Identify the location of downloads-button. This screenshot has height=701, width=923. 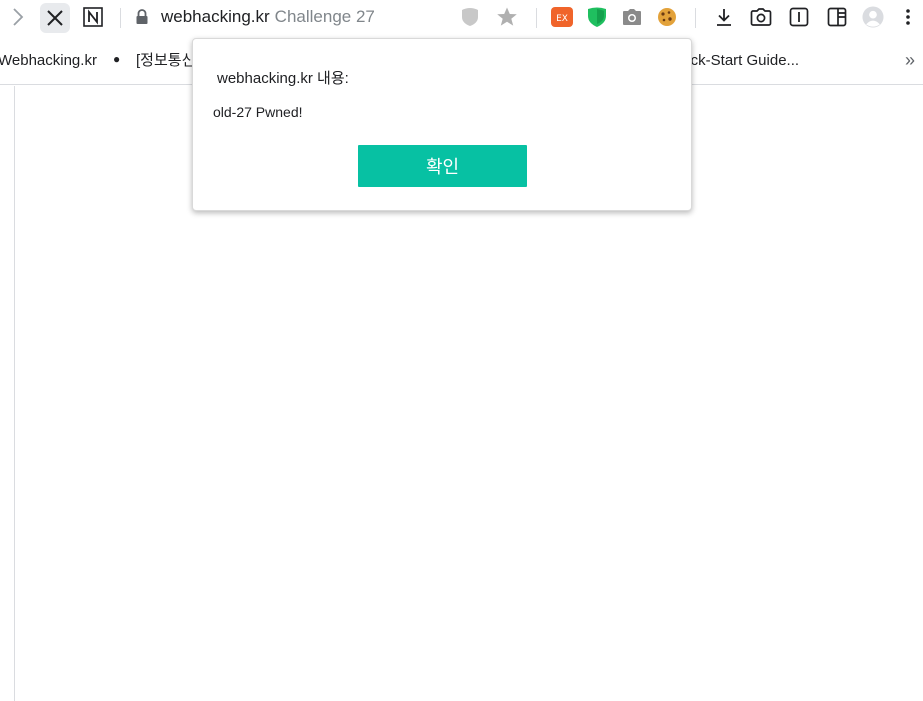
(724, 17).